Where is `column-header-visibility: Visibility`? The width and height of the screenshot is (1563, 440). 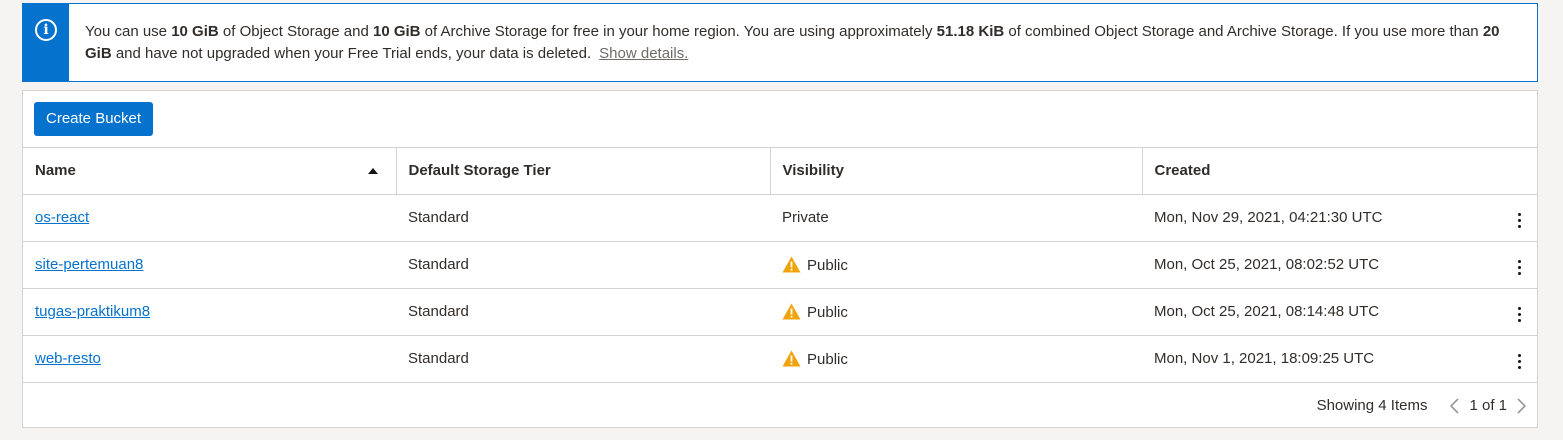 column-header-visibility: Visibility is located at coordinates (956, 171).